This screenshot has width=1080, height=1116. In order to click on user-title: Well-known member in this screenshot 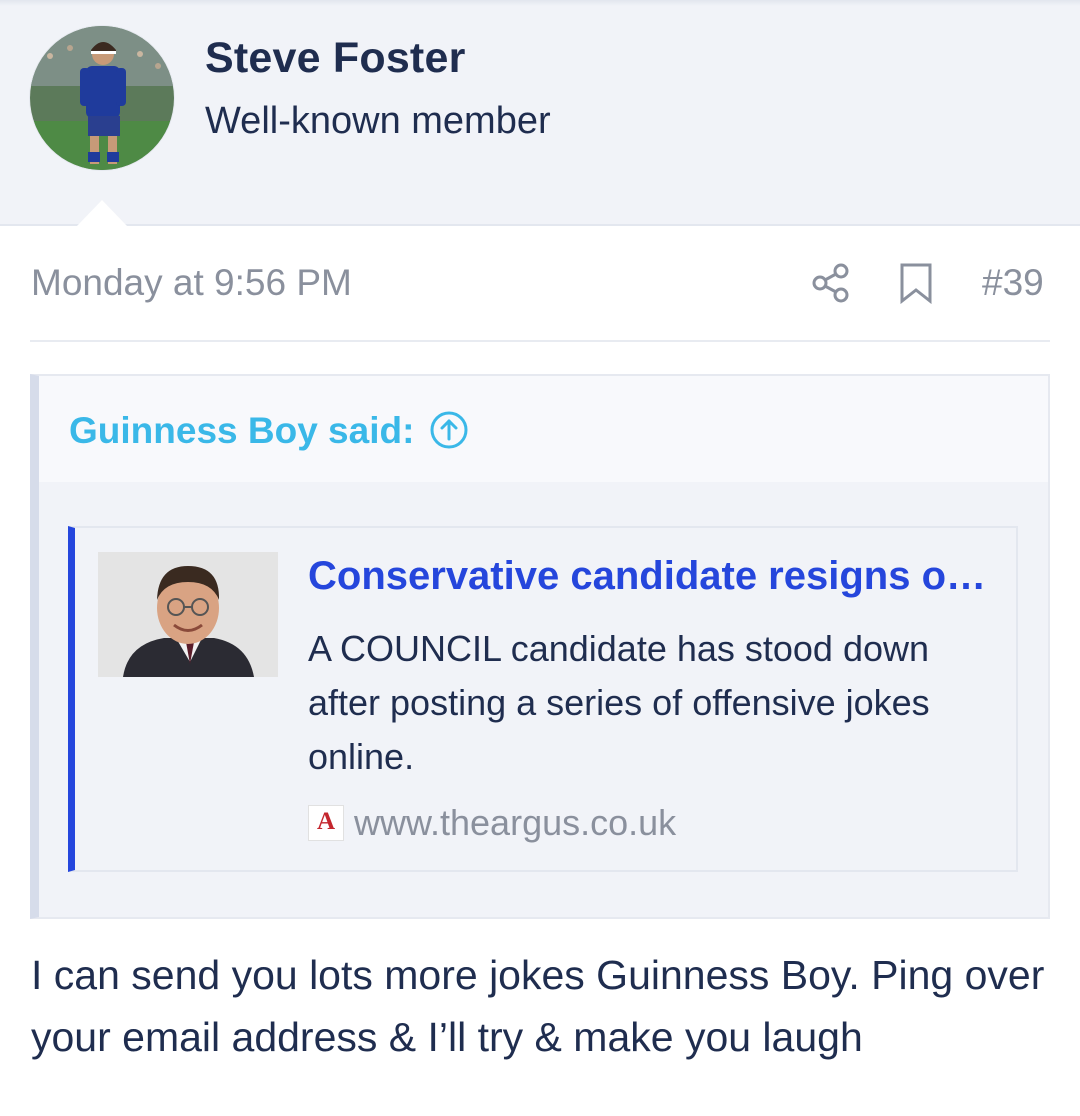, I will do `click(378, 121)`.